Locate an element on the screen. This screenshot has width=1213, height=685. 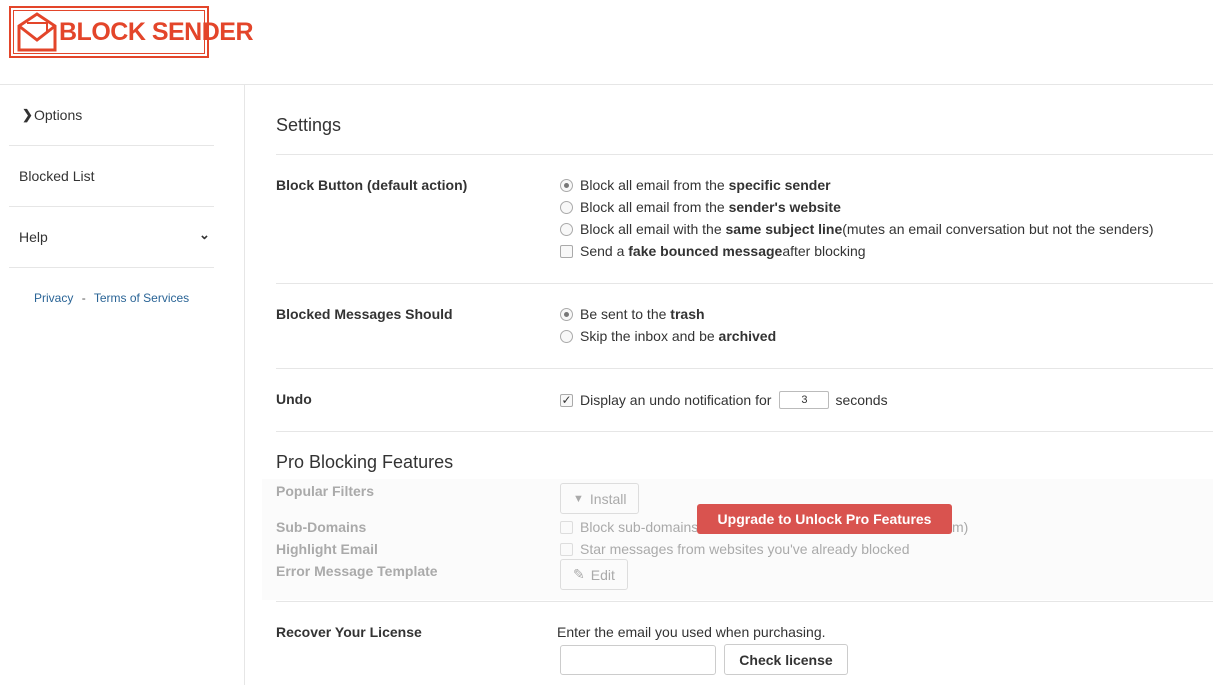
popular-filters-label: Popular Filters is located at coordinates (325, 491).